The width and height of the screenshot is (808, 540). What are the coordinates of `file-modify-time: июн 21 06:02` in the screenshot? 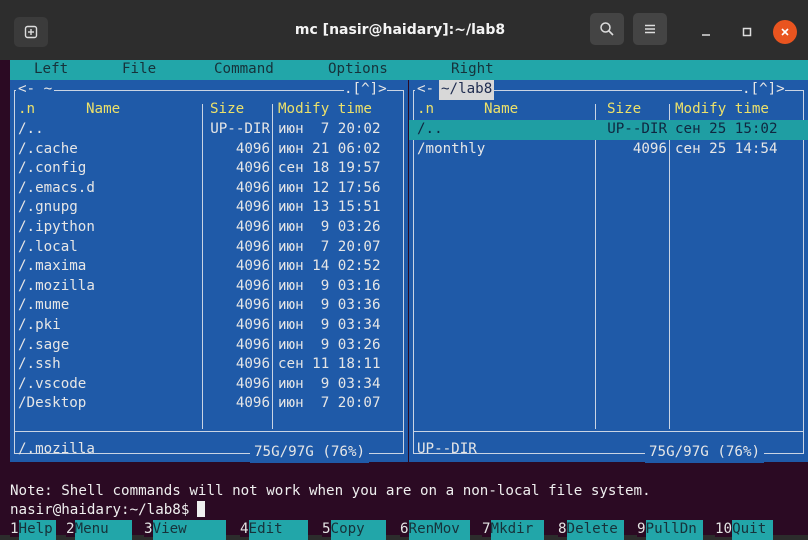 It's located at (329, 148).